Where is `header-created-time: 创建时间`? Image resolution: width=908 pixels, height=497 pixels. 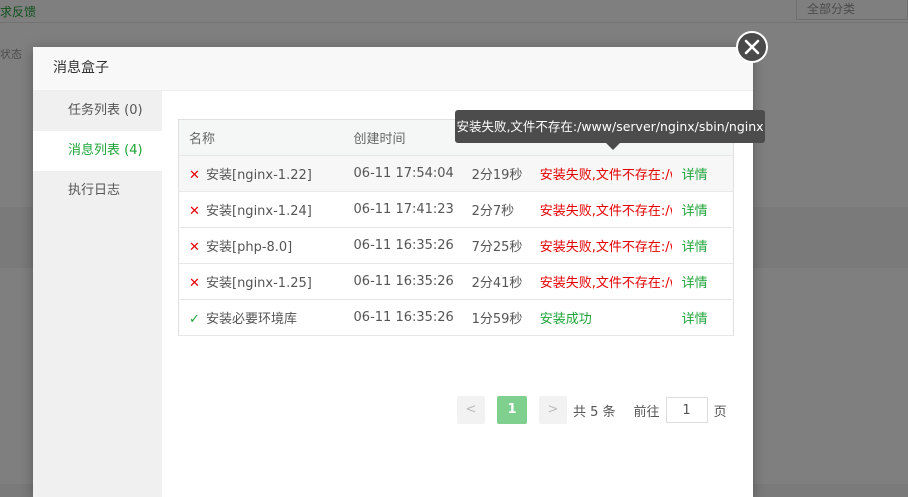 header-created-time: 创建时间 is located at coordinates (412, 137).